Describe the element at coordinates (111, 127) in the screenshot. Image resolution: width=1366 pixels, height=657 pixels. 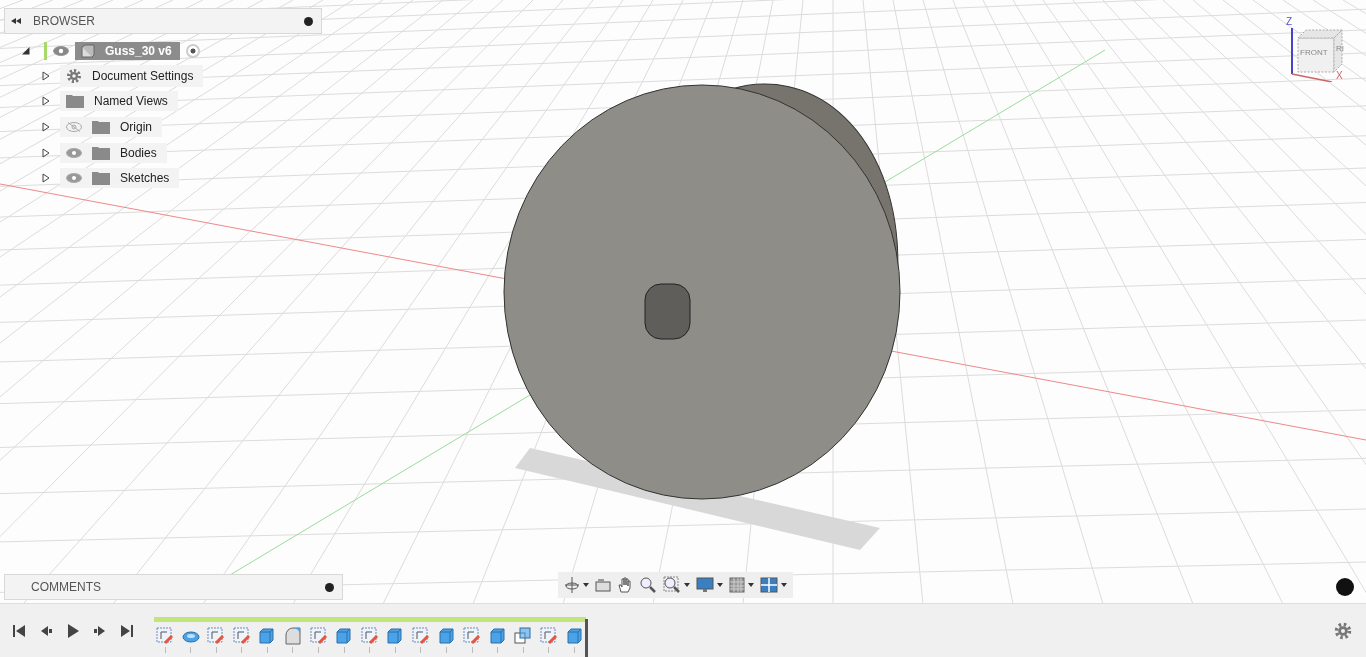
I see `browser-item: Origin` at that location.